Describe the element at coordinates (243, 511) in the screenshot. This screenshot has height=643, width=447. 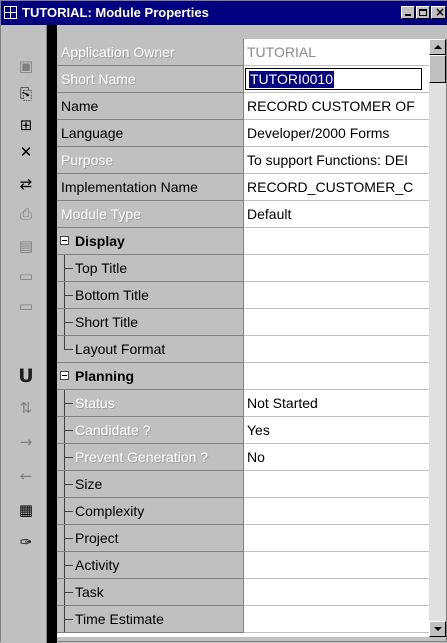
I see `property-row-complexity: Complexity` at that location.